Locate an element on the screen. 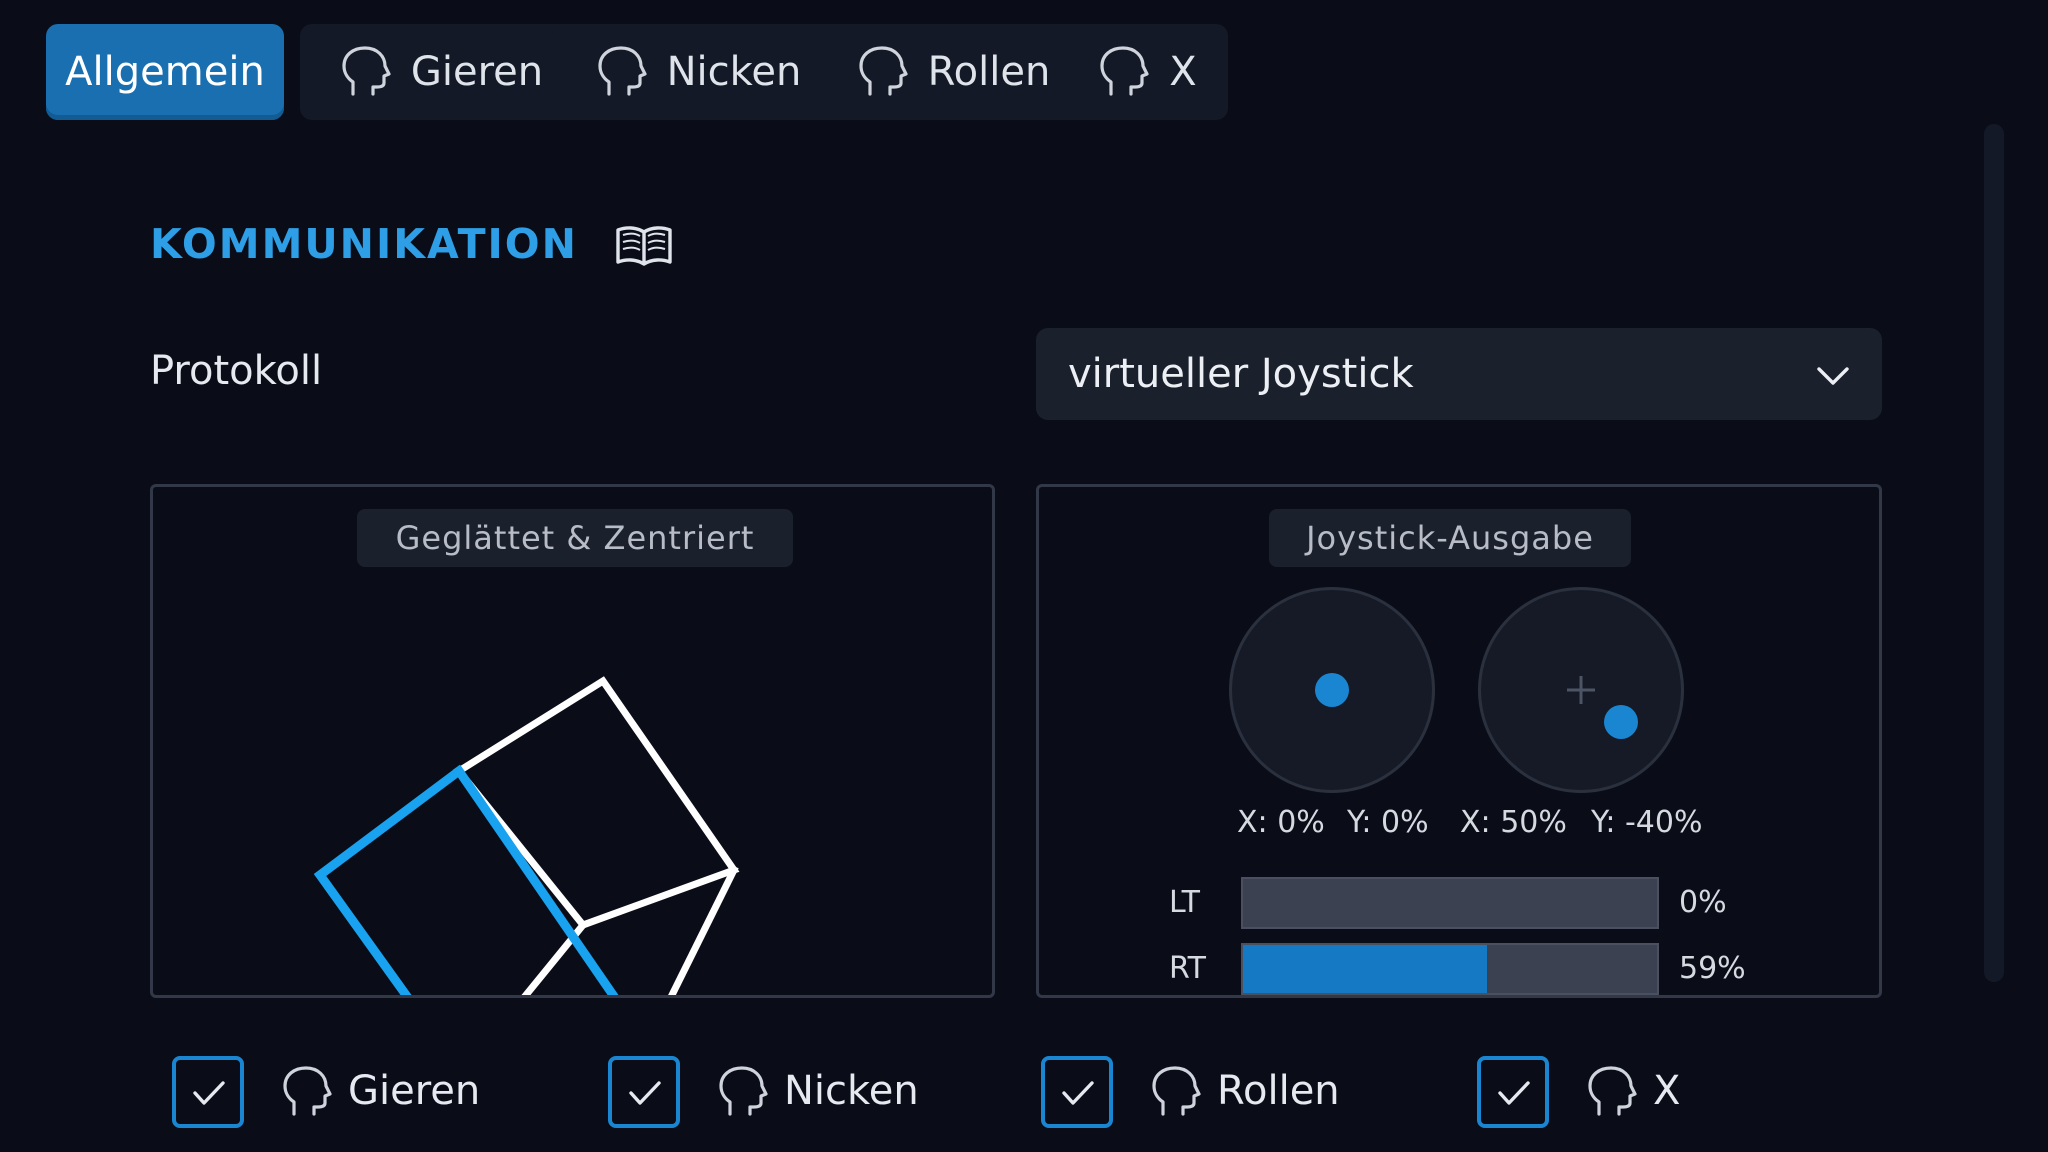 The height and width of the screenshot is (1152, 2048). protocol-label: Protokoll is located at coordinates (236, 371).